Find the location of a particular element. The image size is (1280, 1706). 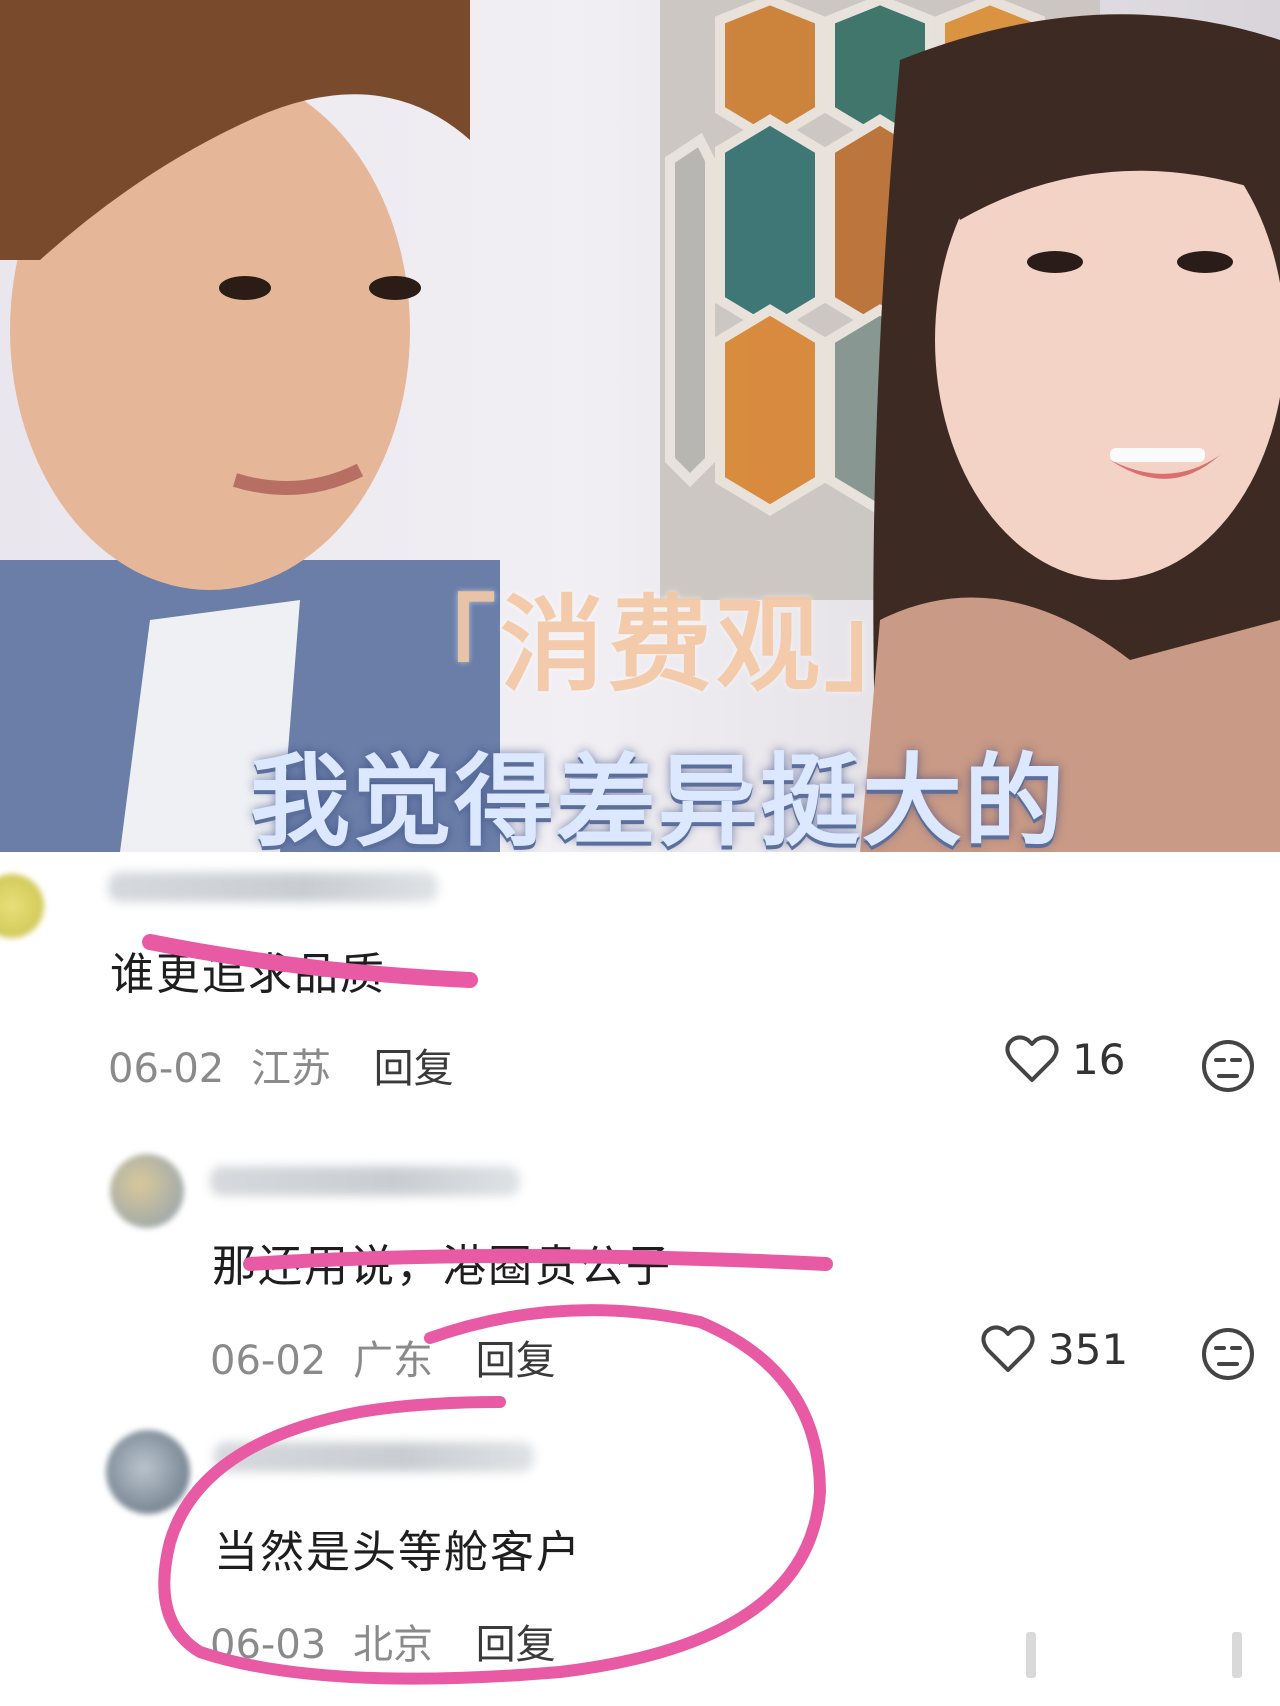

comment-location: 广东 is located at coordinates (392, 1361).